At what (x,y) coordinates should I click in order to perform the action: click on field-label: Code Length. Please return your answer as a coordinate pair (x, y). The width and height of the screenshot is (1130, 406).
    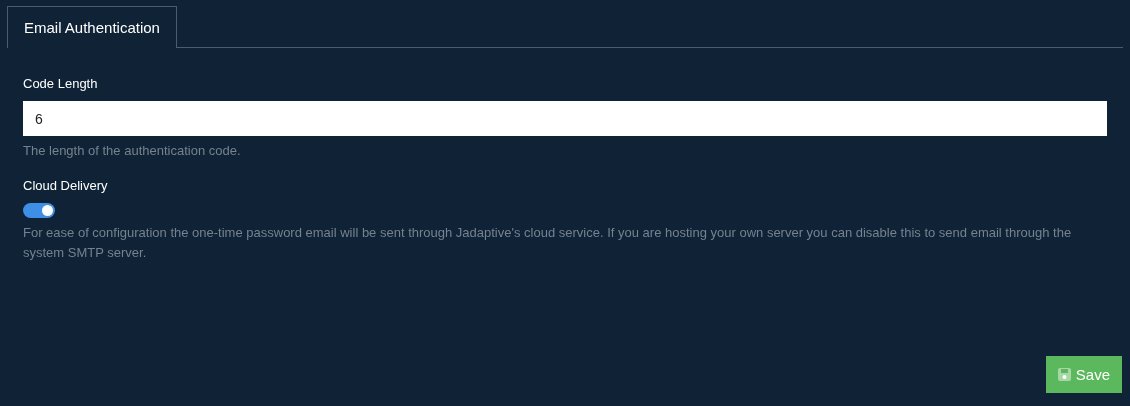
    Looking at the image, I should click on (61, 83).